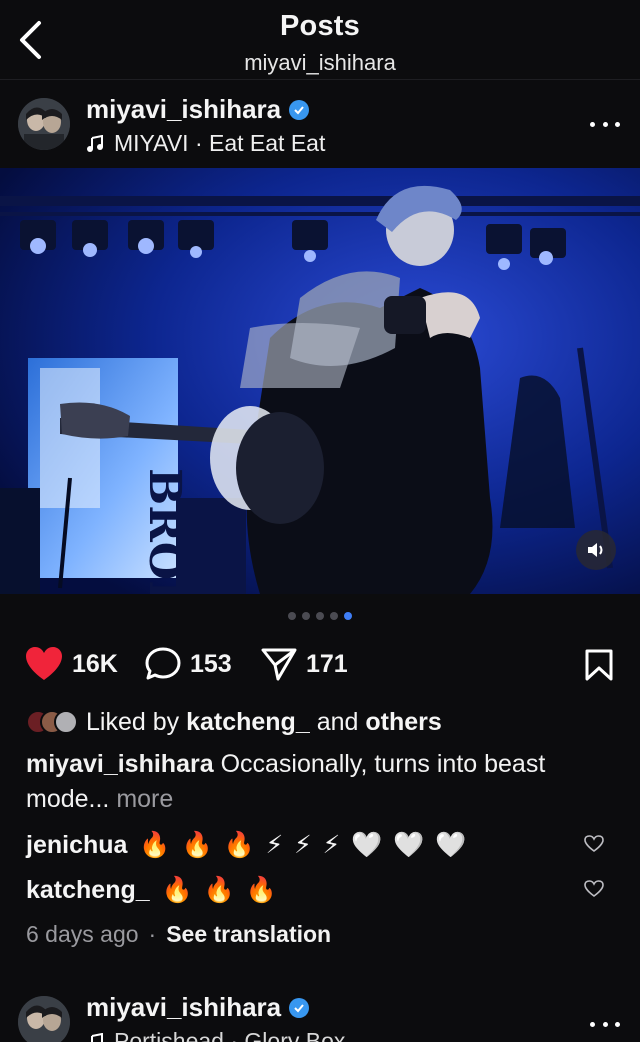 The height and width of the screenshot is (1042, 640). What do you see at coordinates (71, 664) in the screenshot?
I see `like-button: 16K` at bounding box center [71, 664].